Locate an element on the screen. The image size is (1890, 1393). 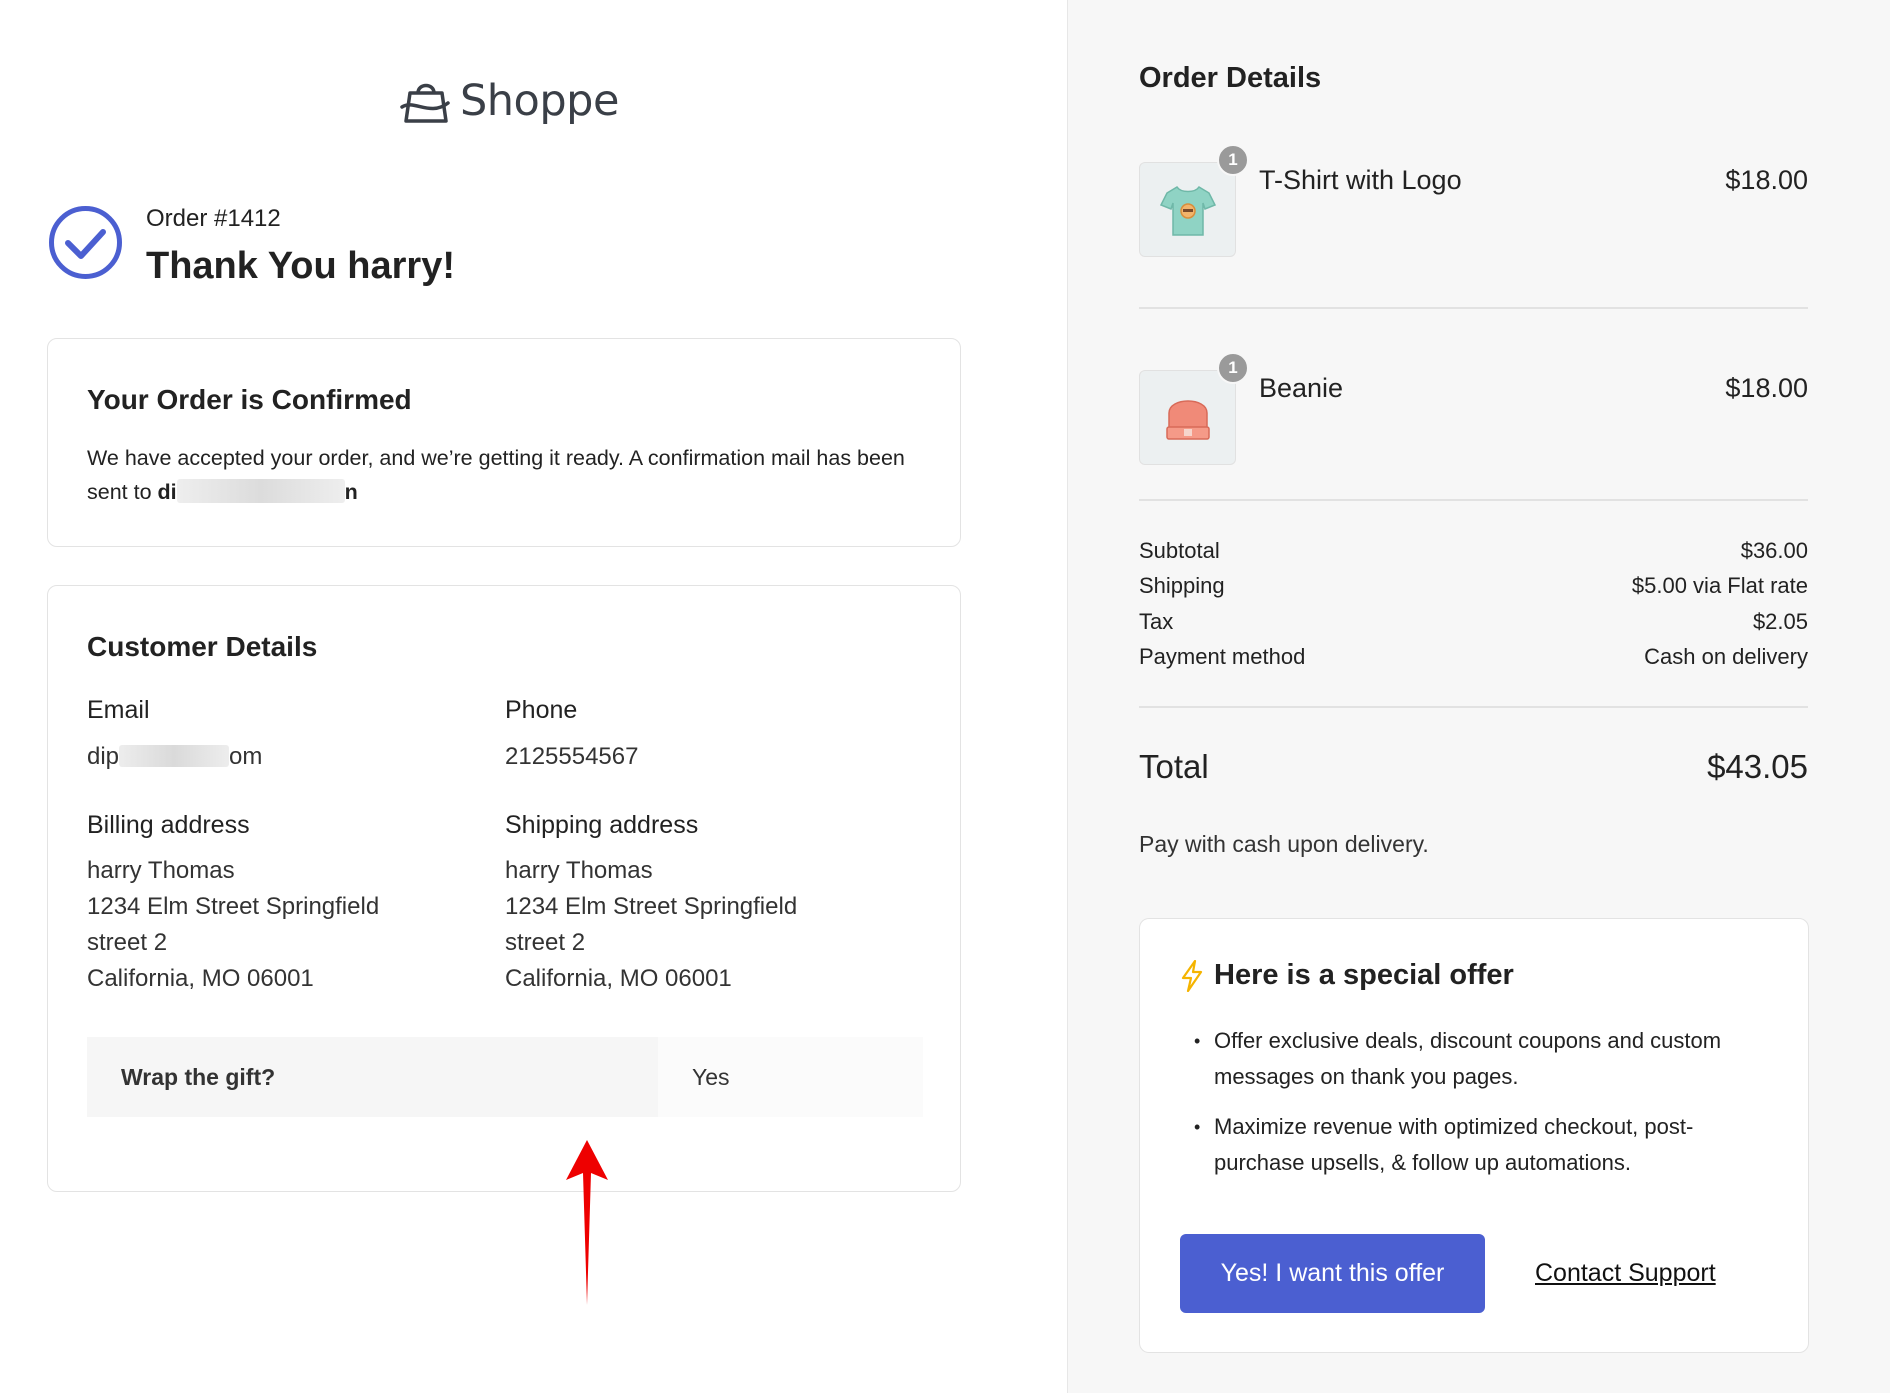
billing-line: 1234 Elm Street Springfield is located at coordinates (233, 906).